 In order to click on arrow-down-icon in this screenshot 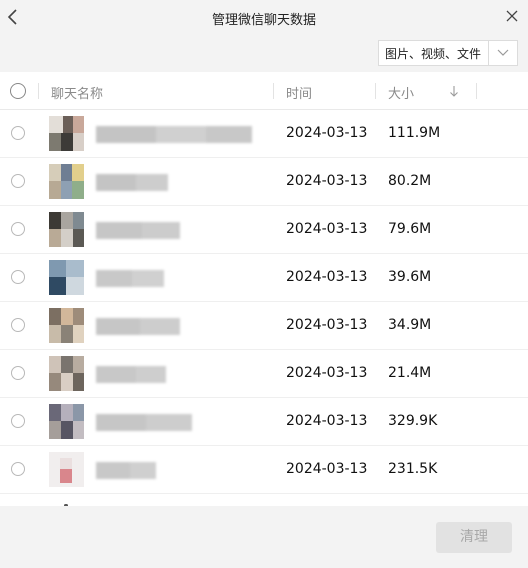, I will do `click(454, 91)`.